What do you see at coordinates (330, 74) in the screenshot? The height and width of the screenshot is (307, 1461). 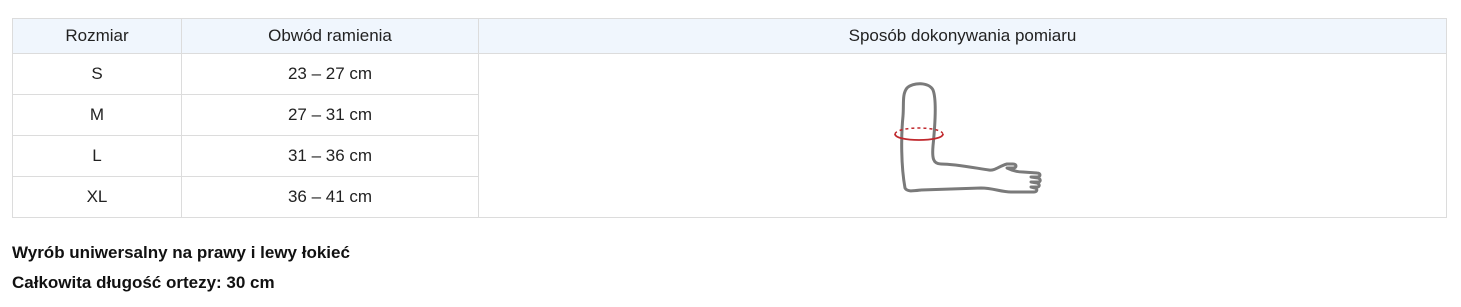 I see `circumference-cell: 23 – 27 cm` at bounding box center [330, 74].